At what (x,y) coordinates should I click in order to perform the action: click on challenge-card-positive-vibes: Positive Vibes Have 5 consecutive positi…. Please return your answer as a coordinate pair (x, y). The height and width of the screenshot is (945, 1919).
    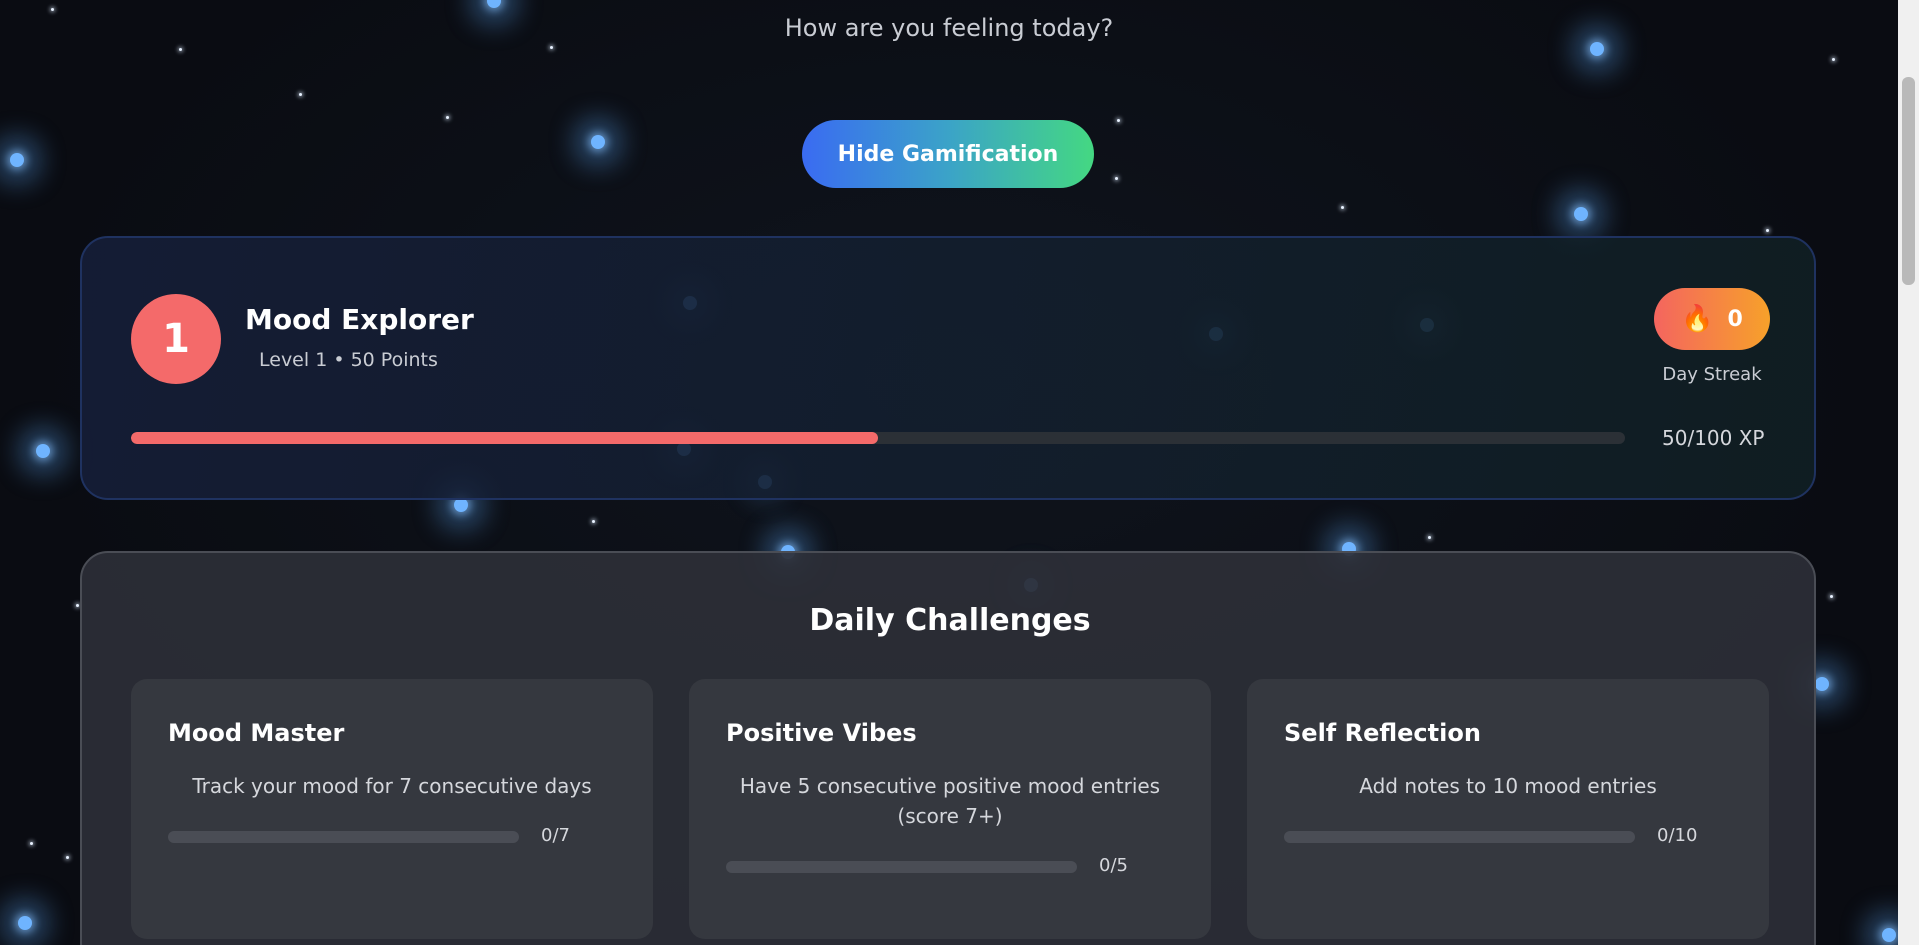
    Looking at the image, I should click on (950, 809).